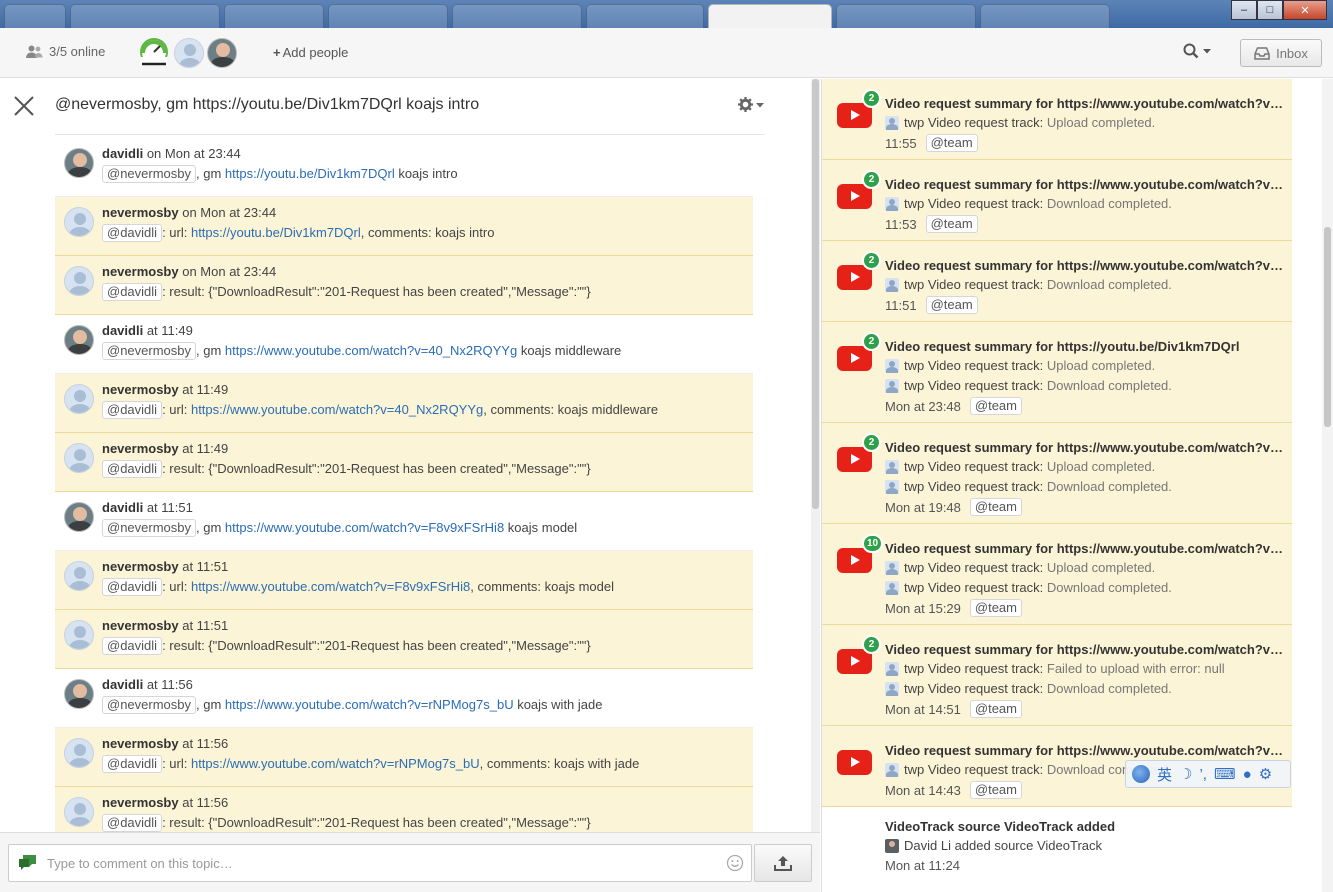  What do you see at coordinates (24, 106) in the screenshot?
I see `close-icon` at bounding box center [24, 106].